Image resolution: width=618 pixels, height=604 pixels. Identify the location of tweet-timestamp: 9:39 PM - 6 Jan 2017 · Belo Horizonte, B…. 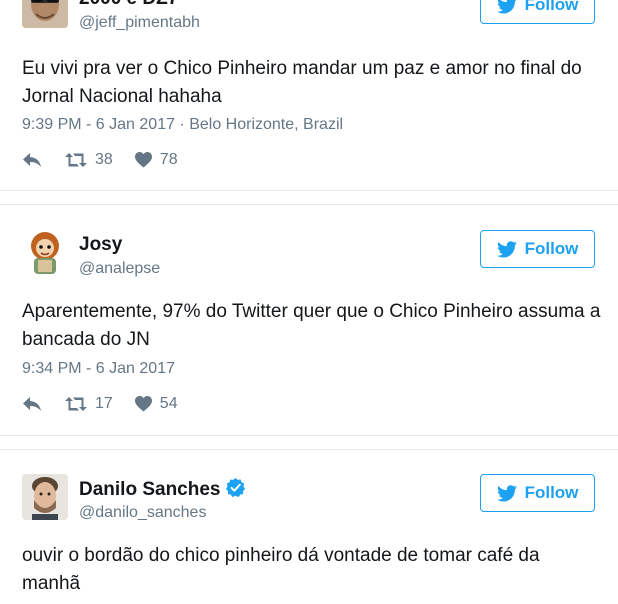
(182, 125).